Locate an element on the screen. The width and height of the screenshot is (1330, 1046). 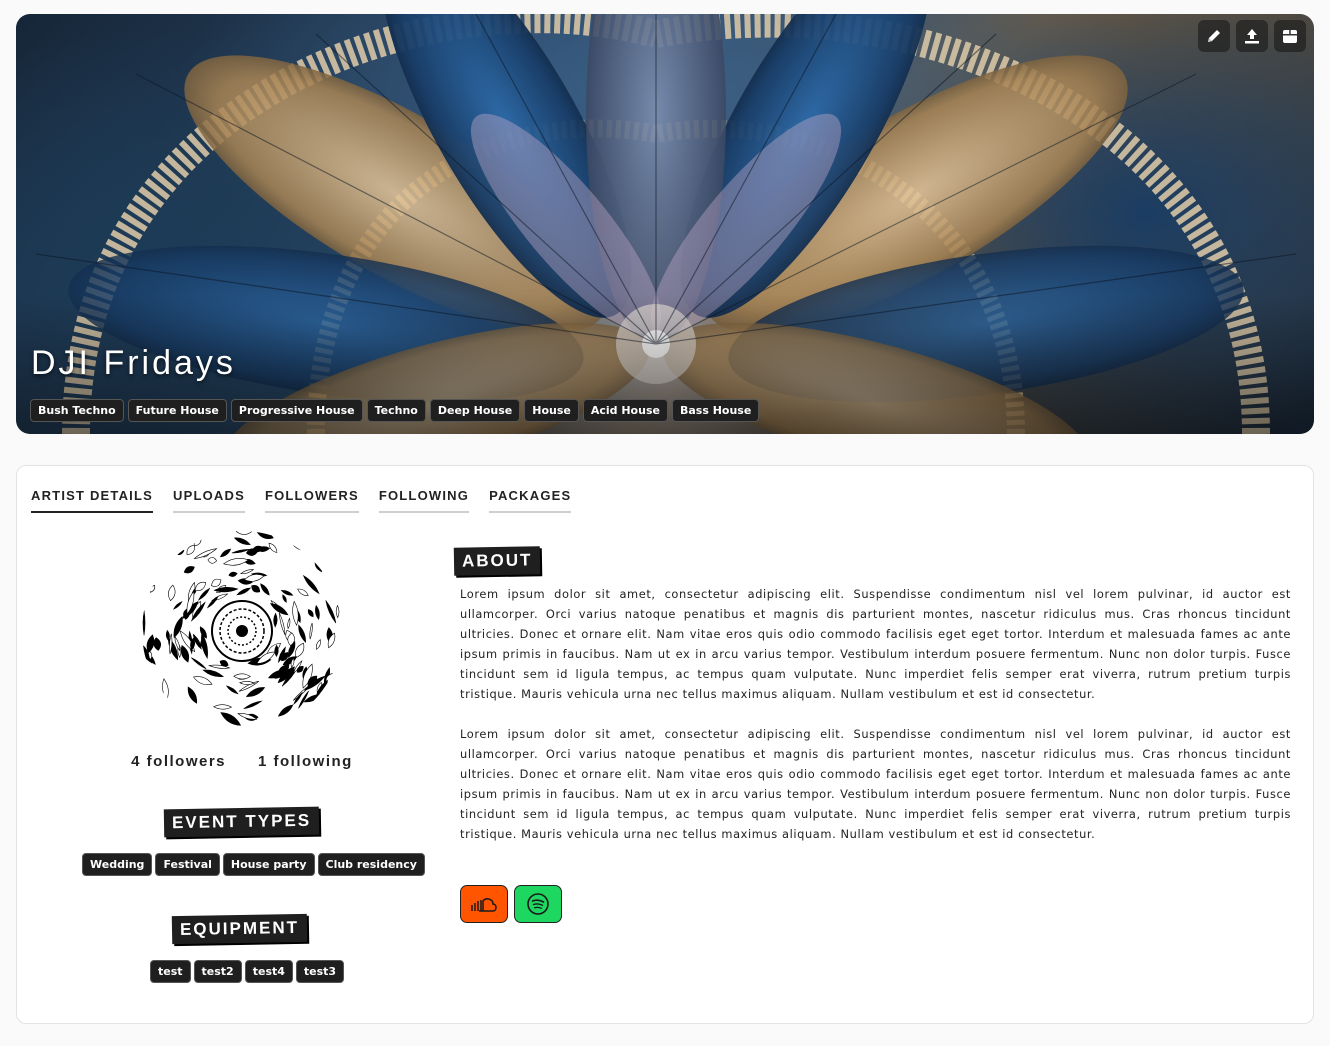
event-type-chip-festival: Festival is located at coordinates (187, 864).